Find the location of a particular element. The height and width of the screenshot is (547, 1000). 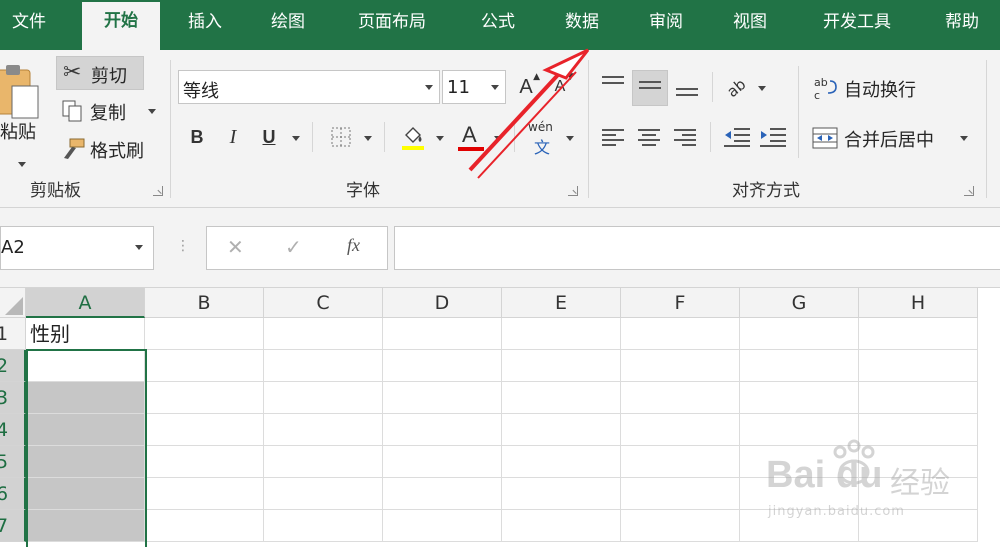

align-bottom-button is located at coordinates (687, 88).